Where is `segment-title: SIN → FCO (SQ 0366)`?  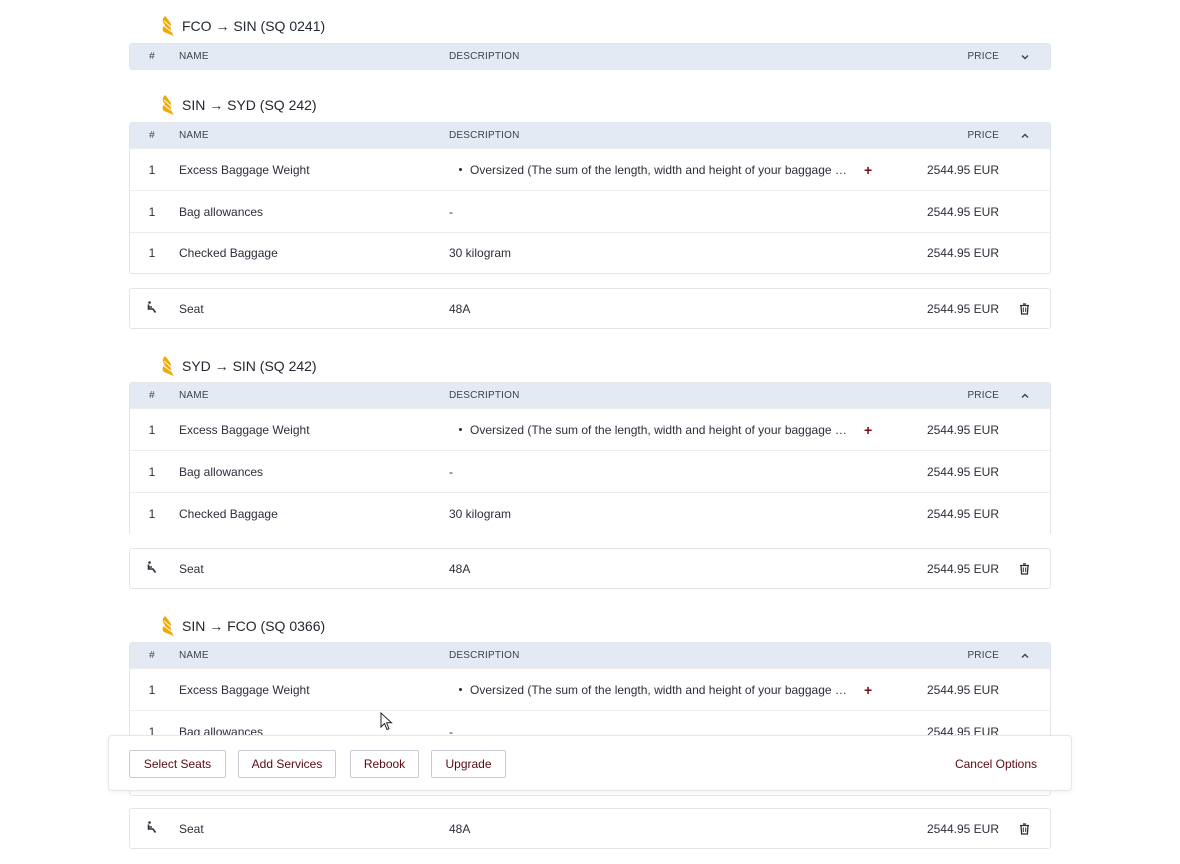
segment-title: SIN → FCO (SQ 0366) is located at coordinates (241, 626).